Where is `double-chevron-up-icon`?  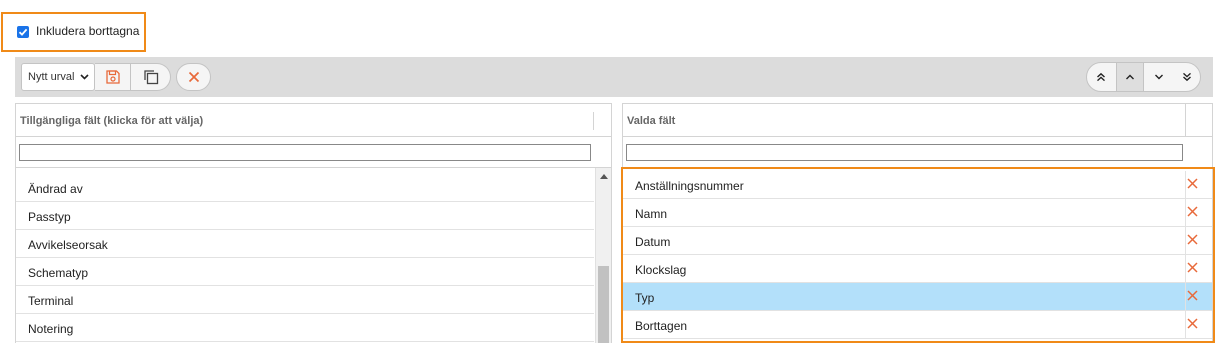
double-chevron-up-icon is located at coordinates (1101, 77).